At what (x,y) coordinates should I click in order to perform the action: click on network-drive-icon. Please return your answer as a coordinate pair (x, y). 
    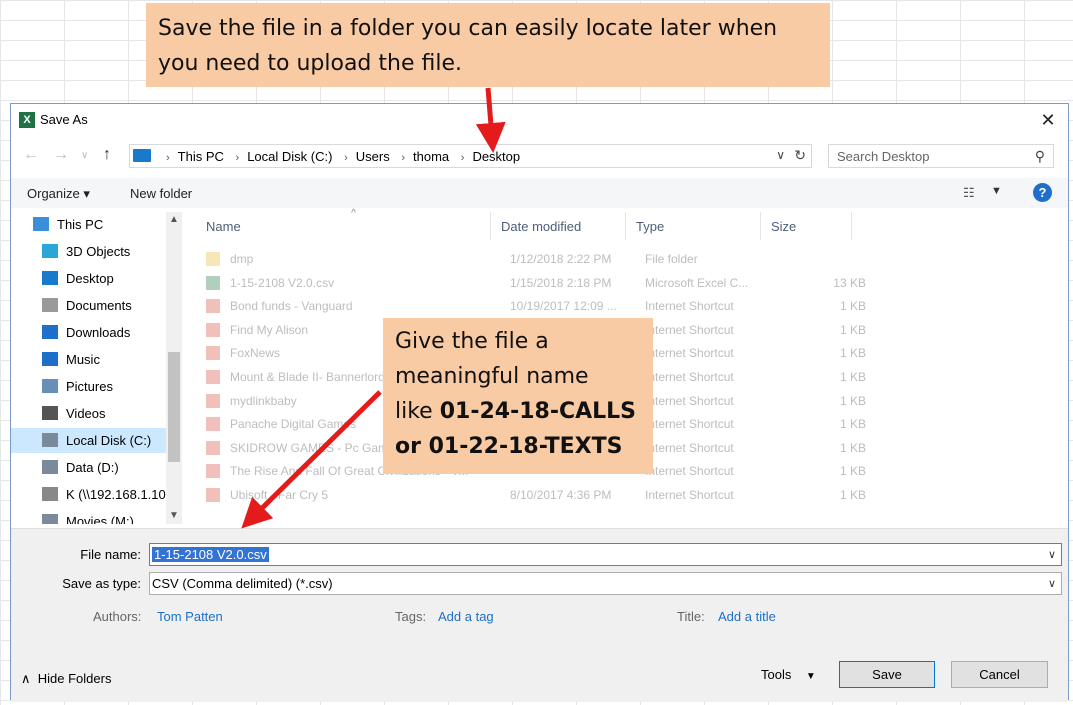
    Looking at the image, I should click on (50, 494).